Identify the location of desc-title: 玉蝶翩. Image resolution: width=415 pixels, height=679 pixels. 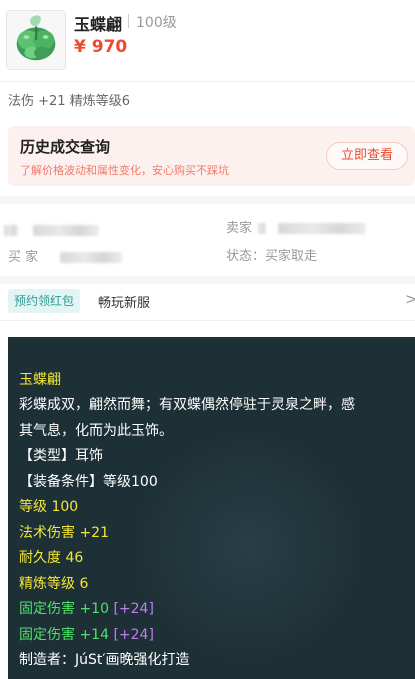
(40, 380).